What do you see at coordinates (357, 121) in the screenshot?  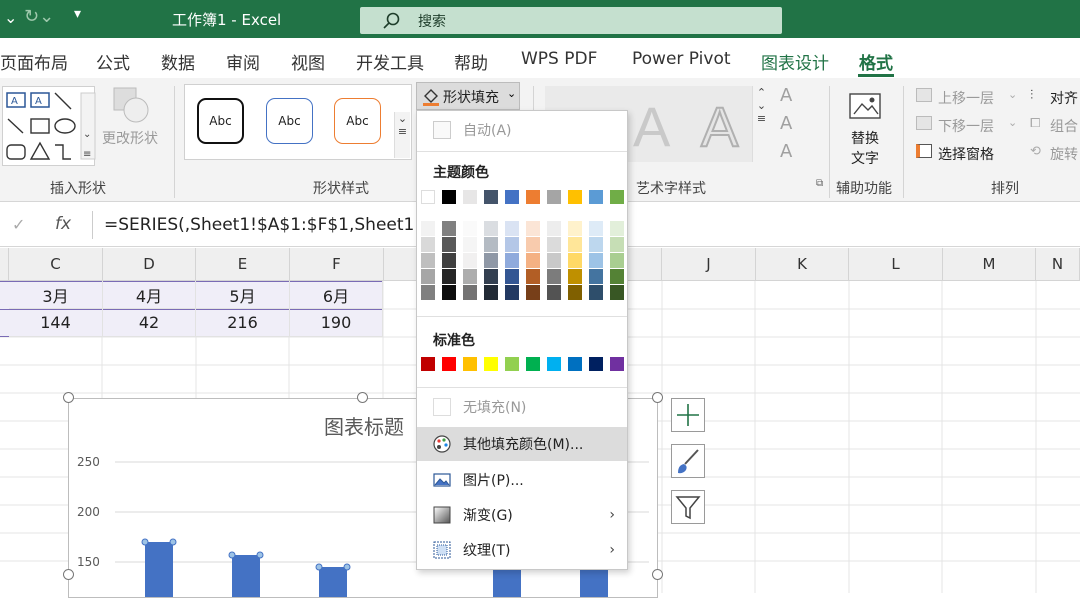 I see `style-sample-3: Abc` at bounding box center [357, 121].